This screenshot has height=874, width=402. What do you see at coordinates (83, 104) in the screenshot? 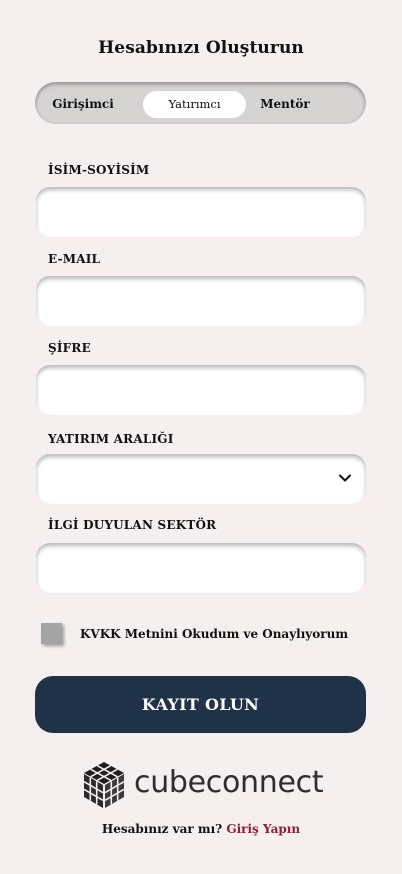
I see `tab-girisimci: Girişimci` at bounding box center [83, 104].